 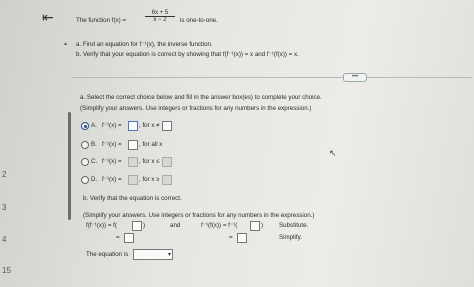 I want to click on fraction-numerator: 6x + 5, so click(x=160, y=13).